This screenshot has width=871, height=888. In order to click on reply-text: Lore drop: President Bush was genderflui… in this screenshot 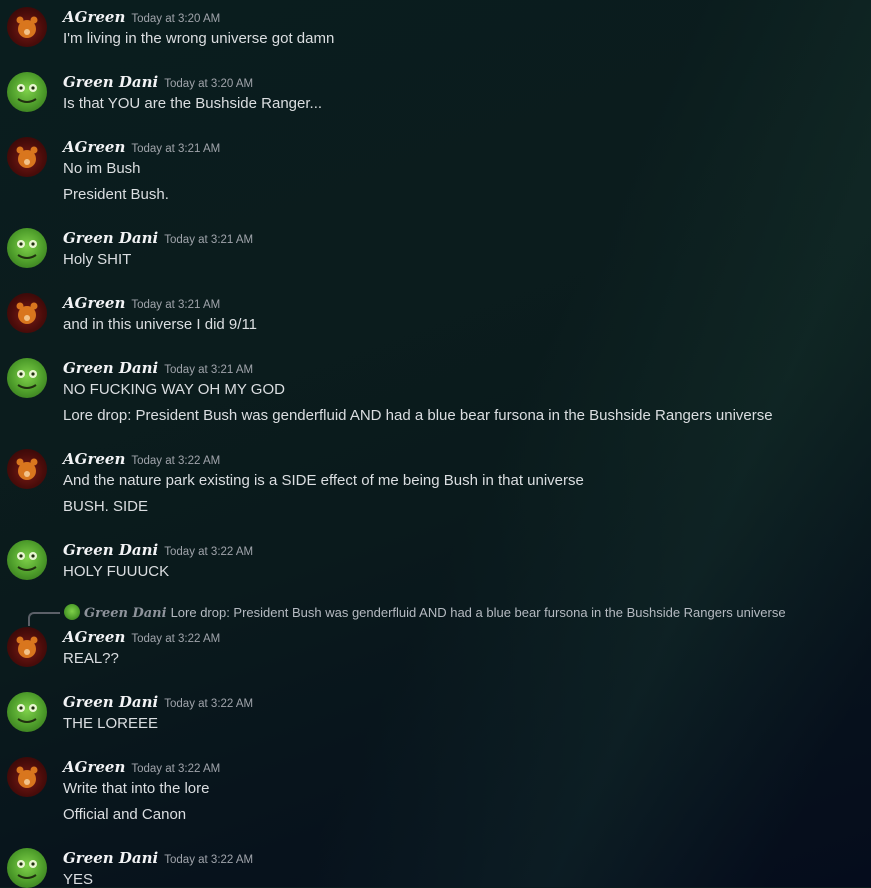, I will do `click(478, 612)`.